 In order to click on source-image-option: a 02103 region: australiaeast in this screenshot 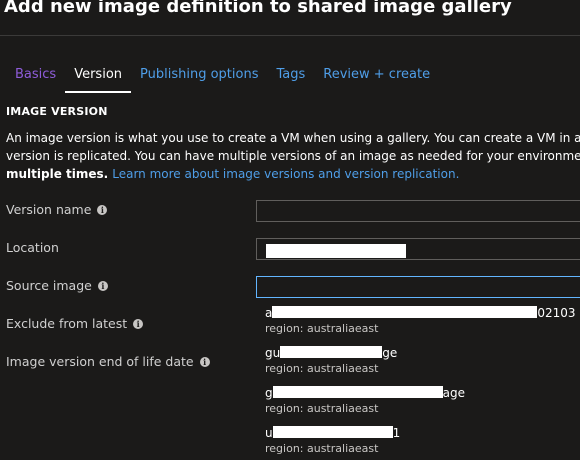, I will do `click(422, 322)`.